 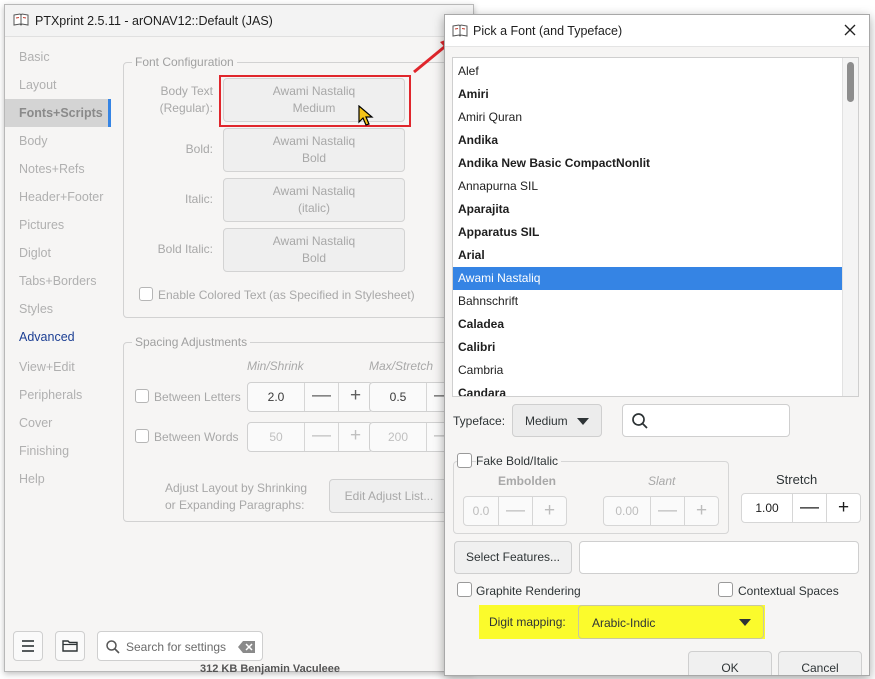 What do you see at coordinates (196, 437) in the screenshot?
I see `between-words-label: Between Words` at bounding box center [196, 437].